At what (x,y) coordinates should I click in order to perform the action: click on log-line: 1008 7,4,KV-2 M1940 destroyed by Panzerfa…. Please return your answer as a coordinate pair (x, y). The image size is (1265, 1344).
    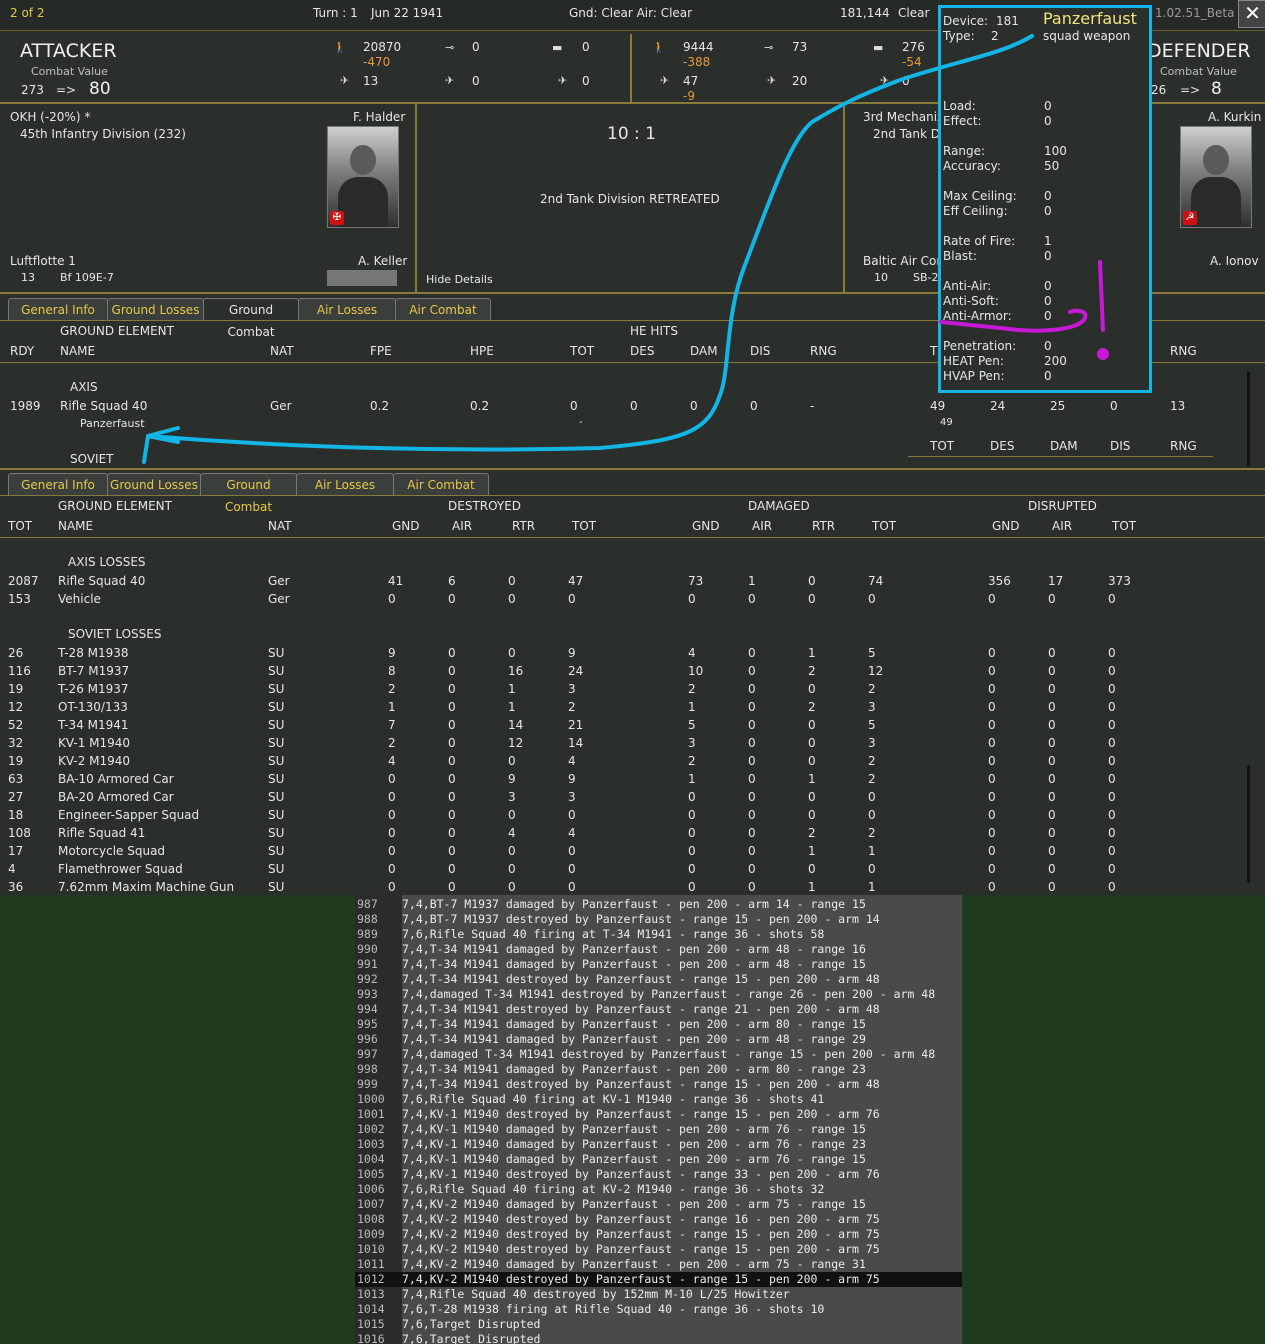
    Looking at the image, I should click on (658, 1219).